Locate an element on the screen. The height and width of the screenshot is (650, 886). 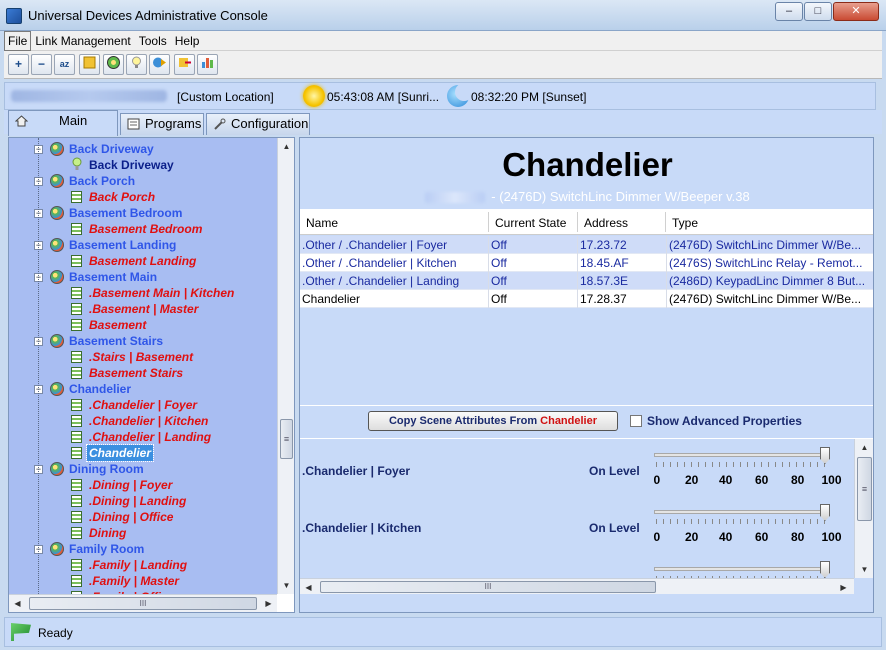
props-scroll-thumb: ≡ is located at coordinates (864, 489).